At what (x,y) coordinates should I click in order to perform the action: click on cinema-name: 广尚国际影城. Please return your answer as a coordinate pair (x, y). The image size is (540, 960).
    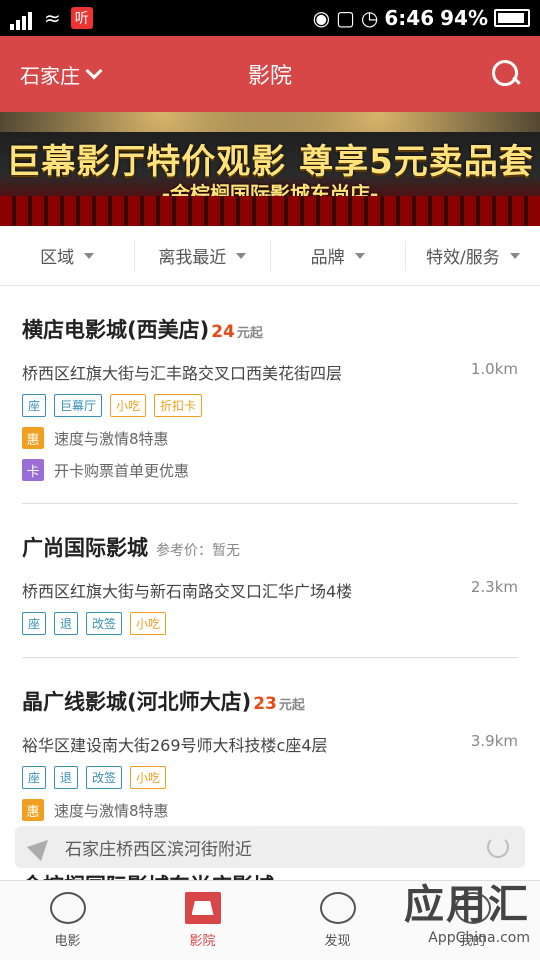
    Looking at the image, I should click on (85, 548).